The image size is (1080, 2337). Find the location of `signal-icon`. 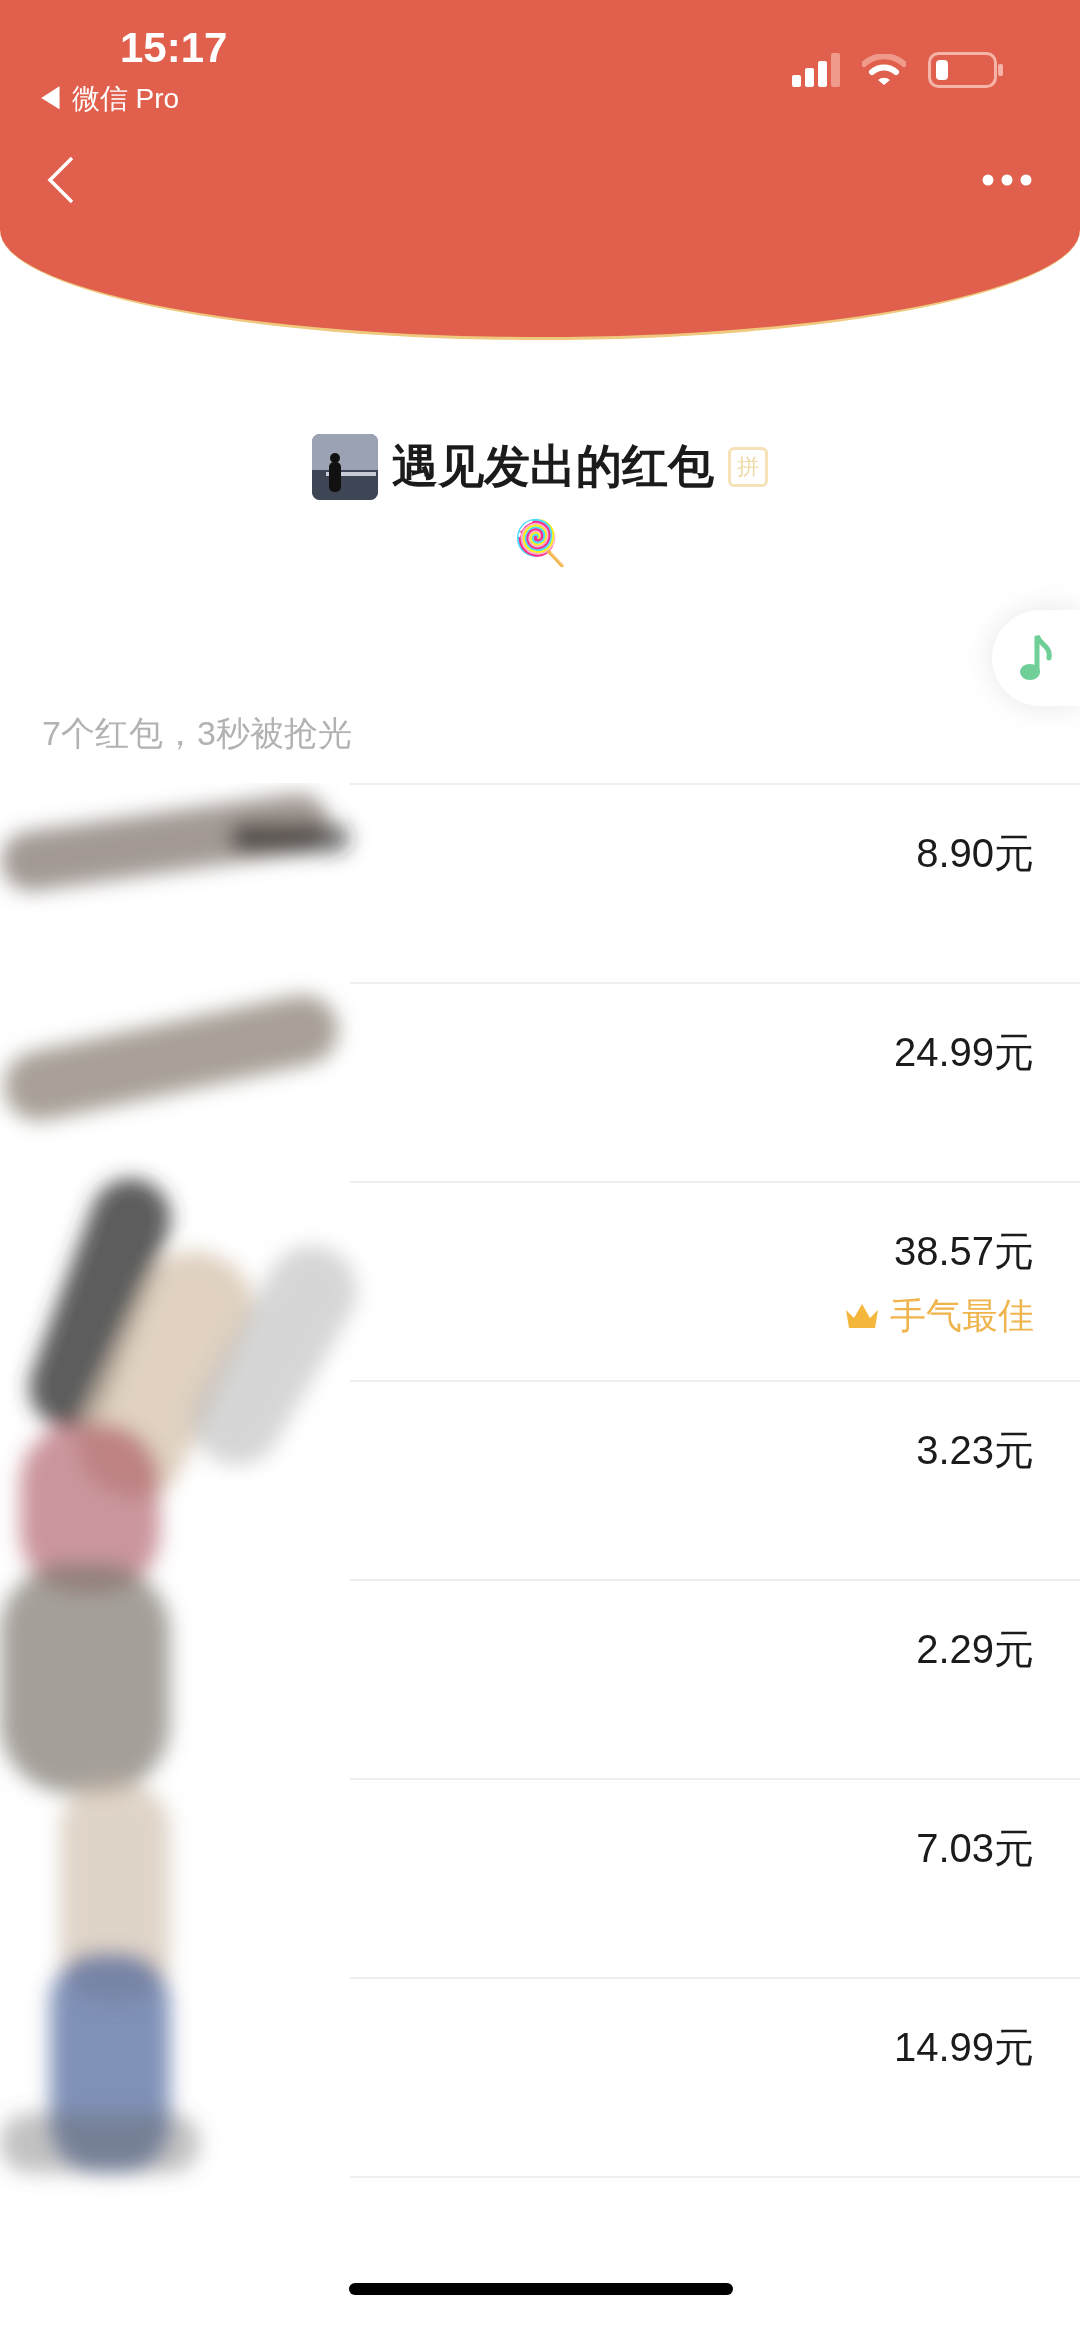

signal-icon is located at coordinates (816, 70).